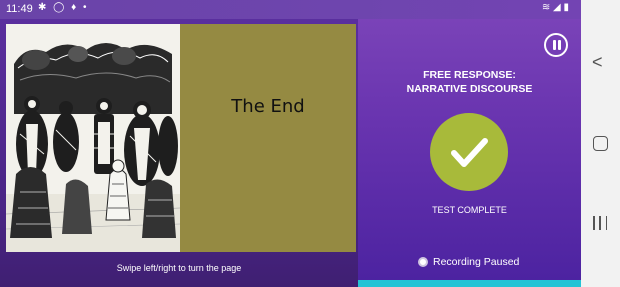  I want to click on home-icon, so click(600, 143).